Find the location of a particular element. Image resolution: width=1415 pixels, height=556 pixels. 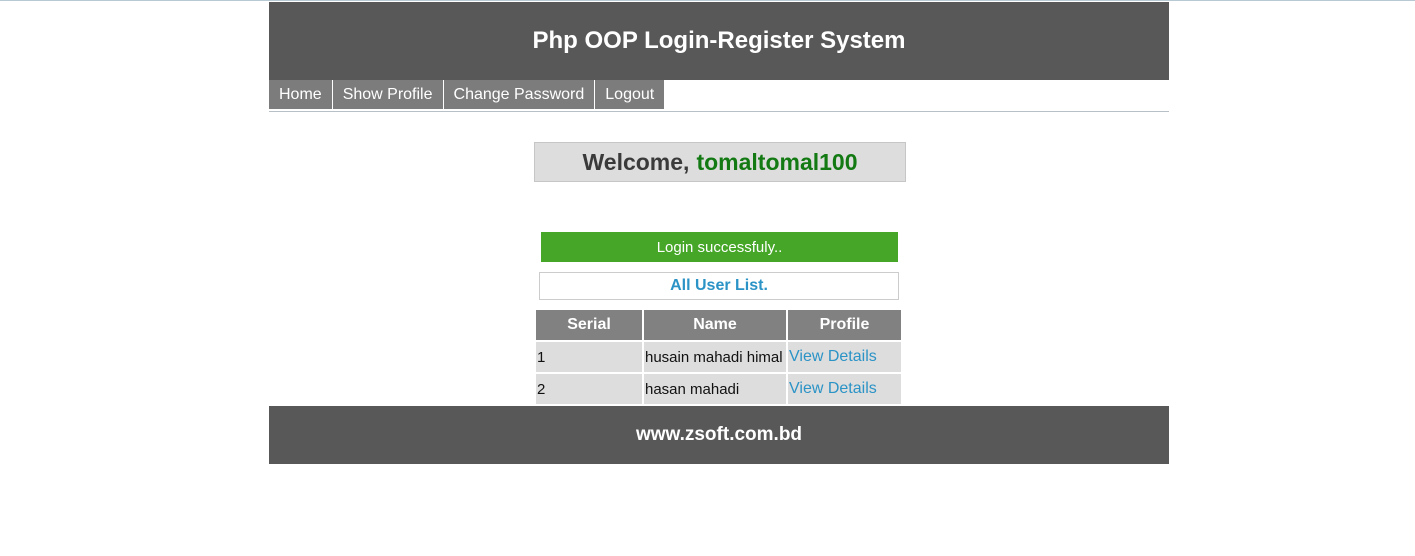

site-footer: www.zsoft.com.bd is located at coordinates (719, 435).